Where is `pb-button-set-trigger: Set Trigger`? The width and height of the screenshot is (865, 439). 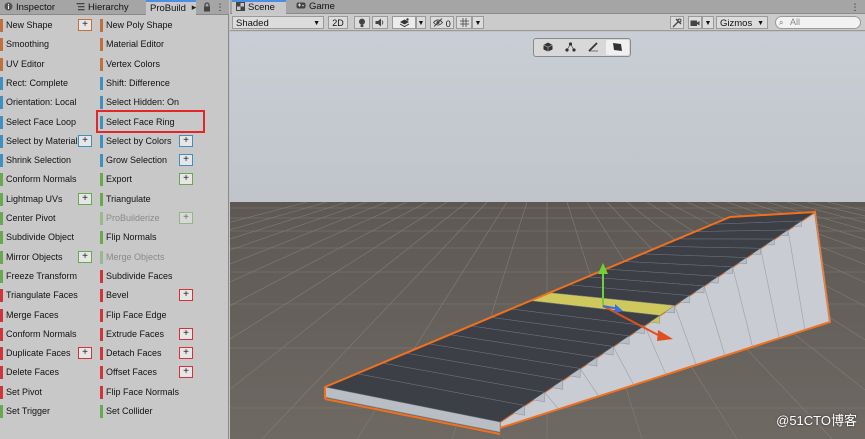 pb-button-set-trigger: Set Trigger is located at coordinates (47, 411).